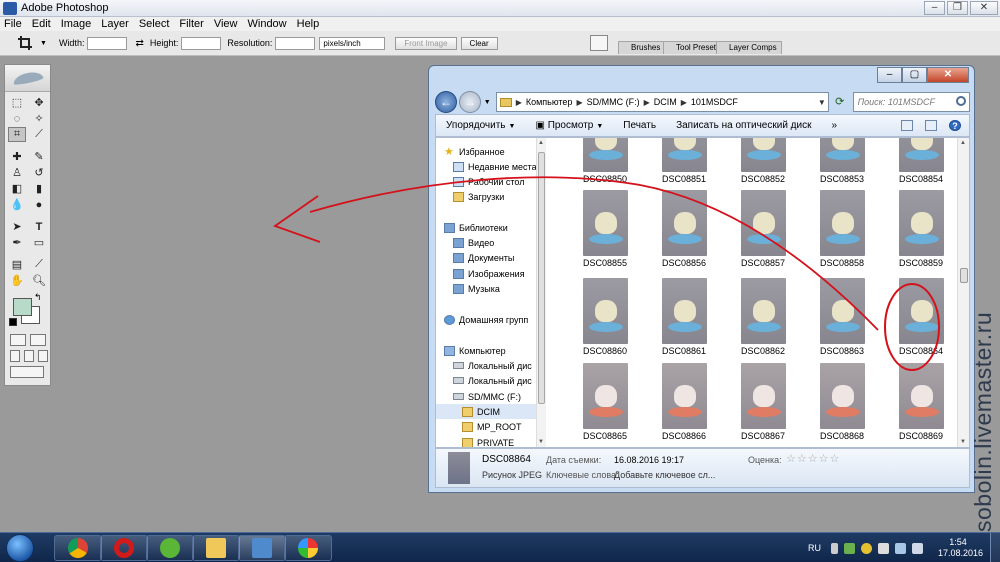 The height and width of the screenshot is (562, 1000). Describe the element at coordinates (216, 548) in the screenshot. I see `taskbar-explorer` at that location.